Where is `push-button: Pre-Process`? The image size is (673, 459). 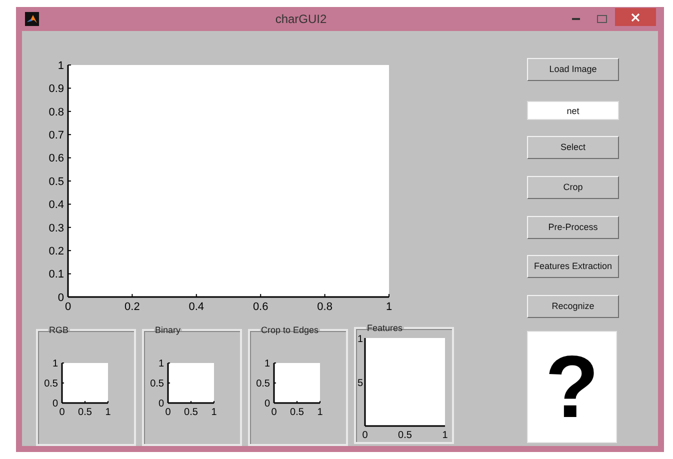
push-button: Pre-Process is located at coordinates (573, 227).